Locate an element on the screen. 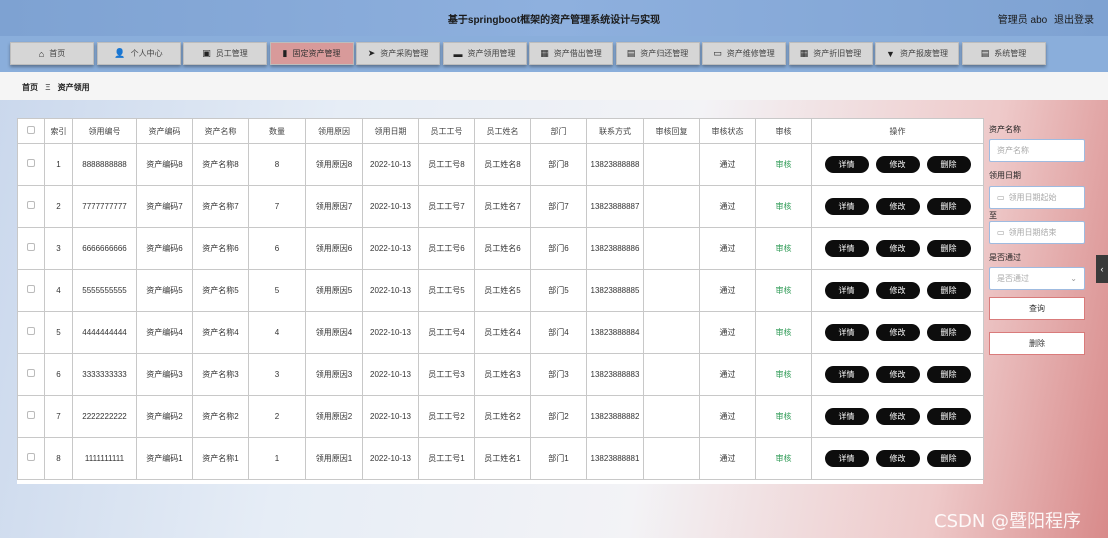  column-header: 数量 is located at coordinates (277, 131).